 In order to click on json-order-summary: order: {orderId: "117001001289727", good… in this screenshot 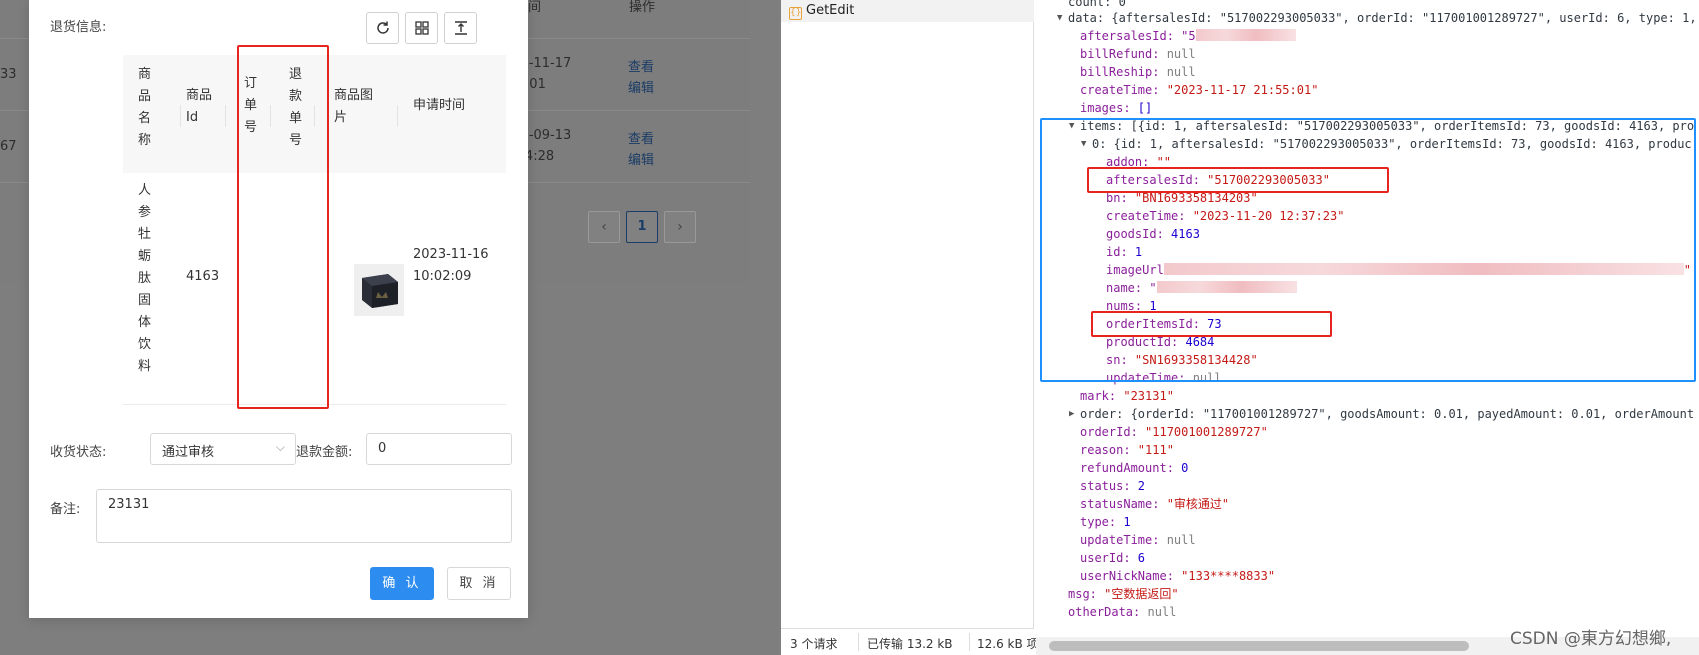, I will do `click(1387, 414)`.